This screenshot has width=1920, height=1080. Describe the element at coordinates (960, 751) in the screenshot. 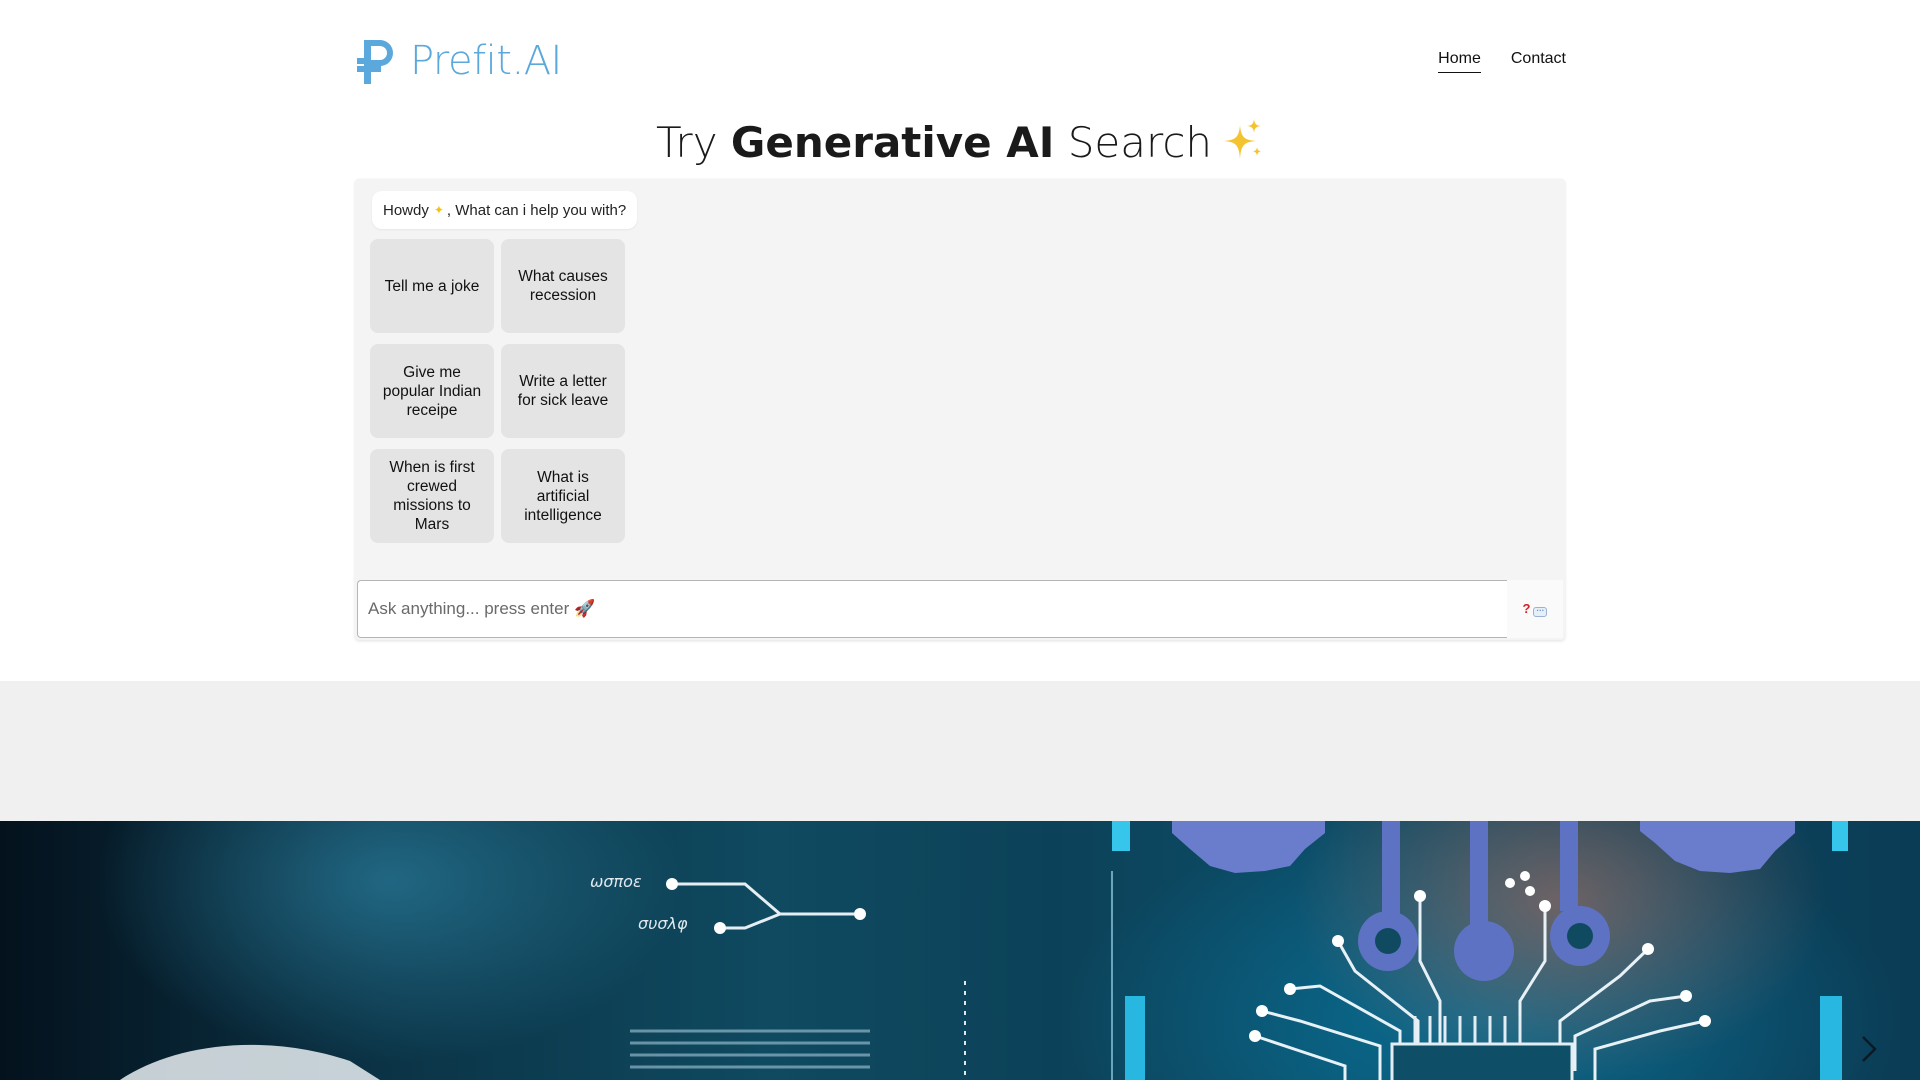

I see `content-spacer` at that location.